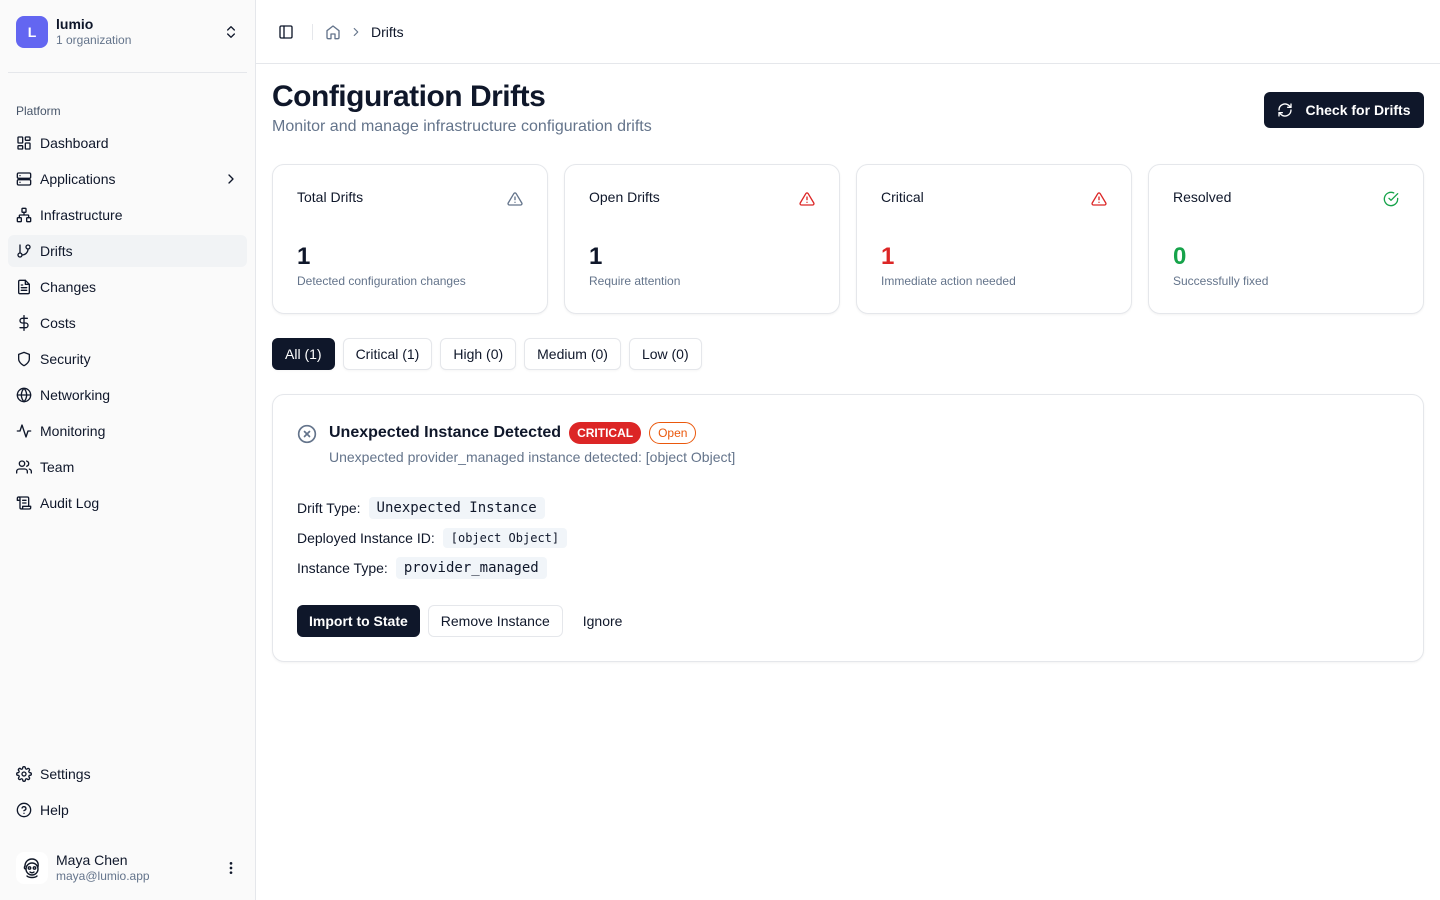  What do you see at coordinates (333, 32) in the screenshot?
I see `home-icon` at bounding box center [333, 32].